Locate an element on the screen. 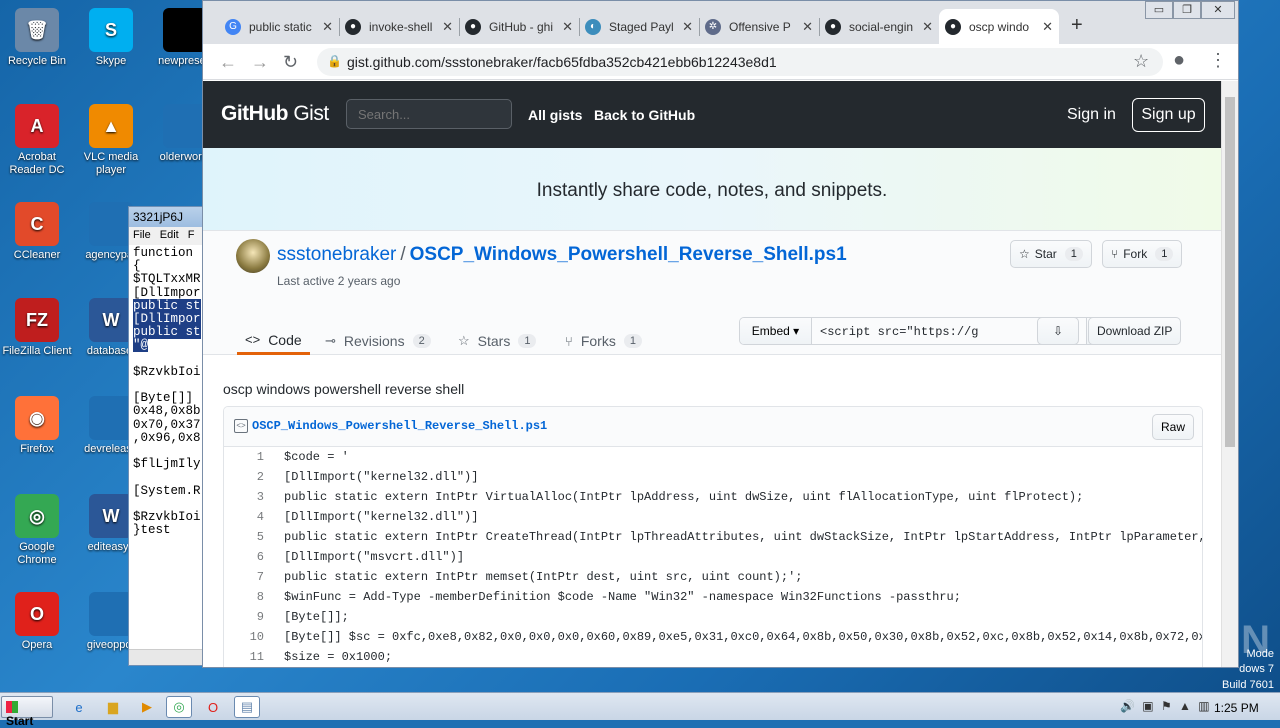  browser-tab: ◐ Staged Payl ✕ is located at coordinates (639, 26).